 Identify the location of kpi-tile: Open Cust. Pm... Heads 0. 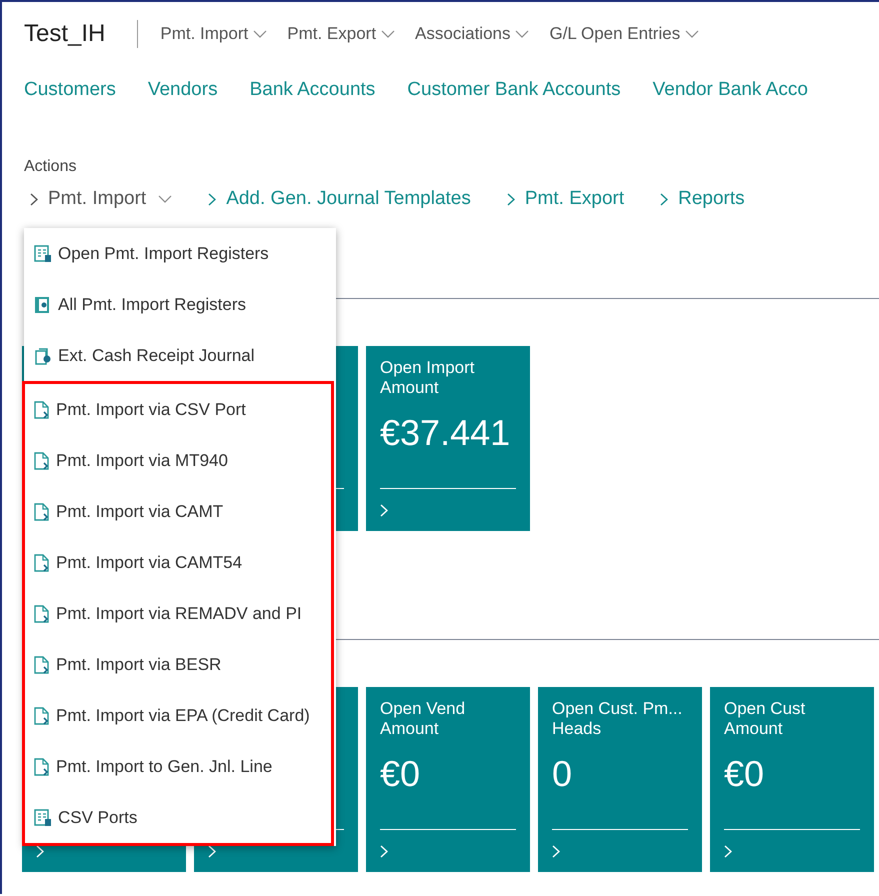
(620, 779).